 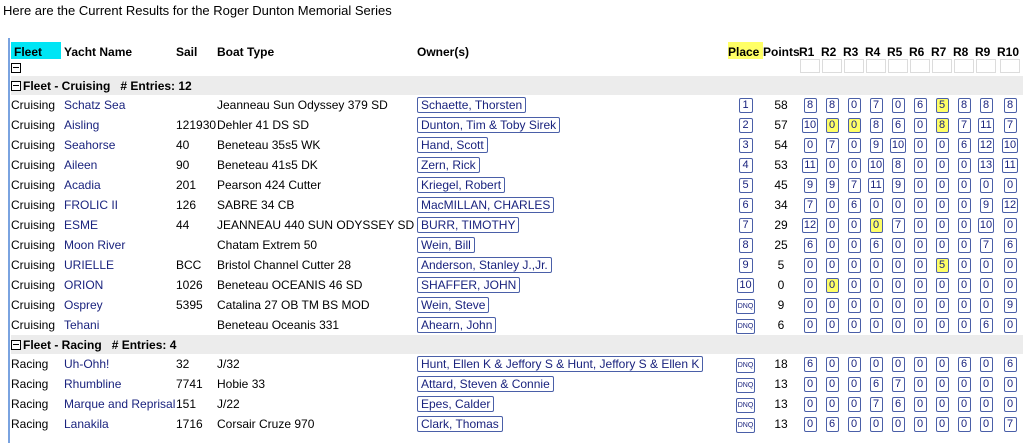 I want to click on race-column-header: R3, so click(x=854, y=50).